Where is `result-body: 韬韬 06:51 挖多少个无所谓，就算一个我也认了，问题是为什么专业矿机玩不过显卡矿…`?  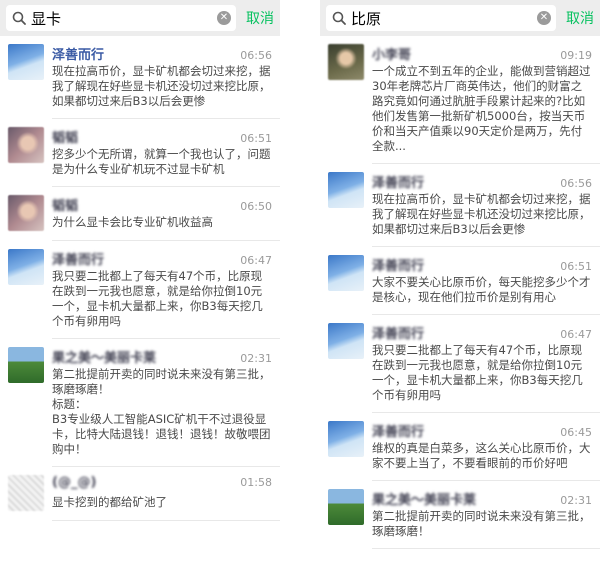
result-body: 韬韬 06:51 挖多少个无所谓，就算一个我也认了，问题是为什么专业矿机玩不过显卡矿… is located at coordinates (162, 152).